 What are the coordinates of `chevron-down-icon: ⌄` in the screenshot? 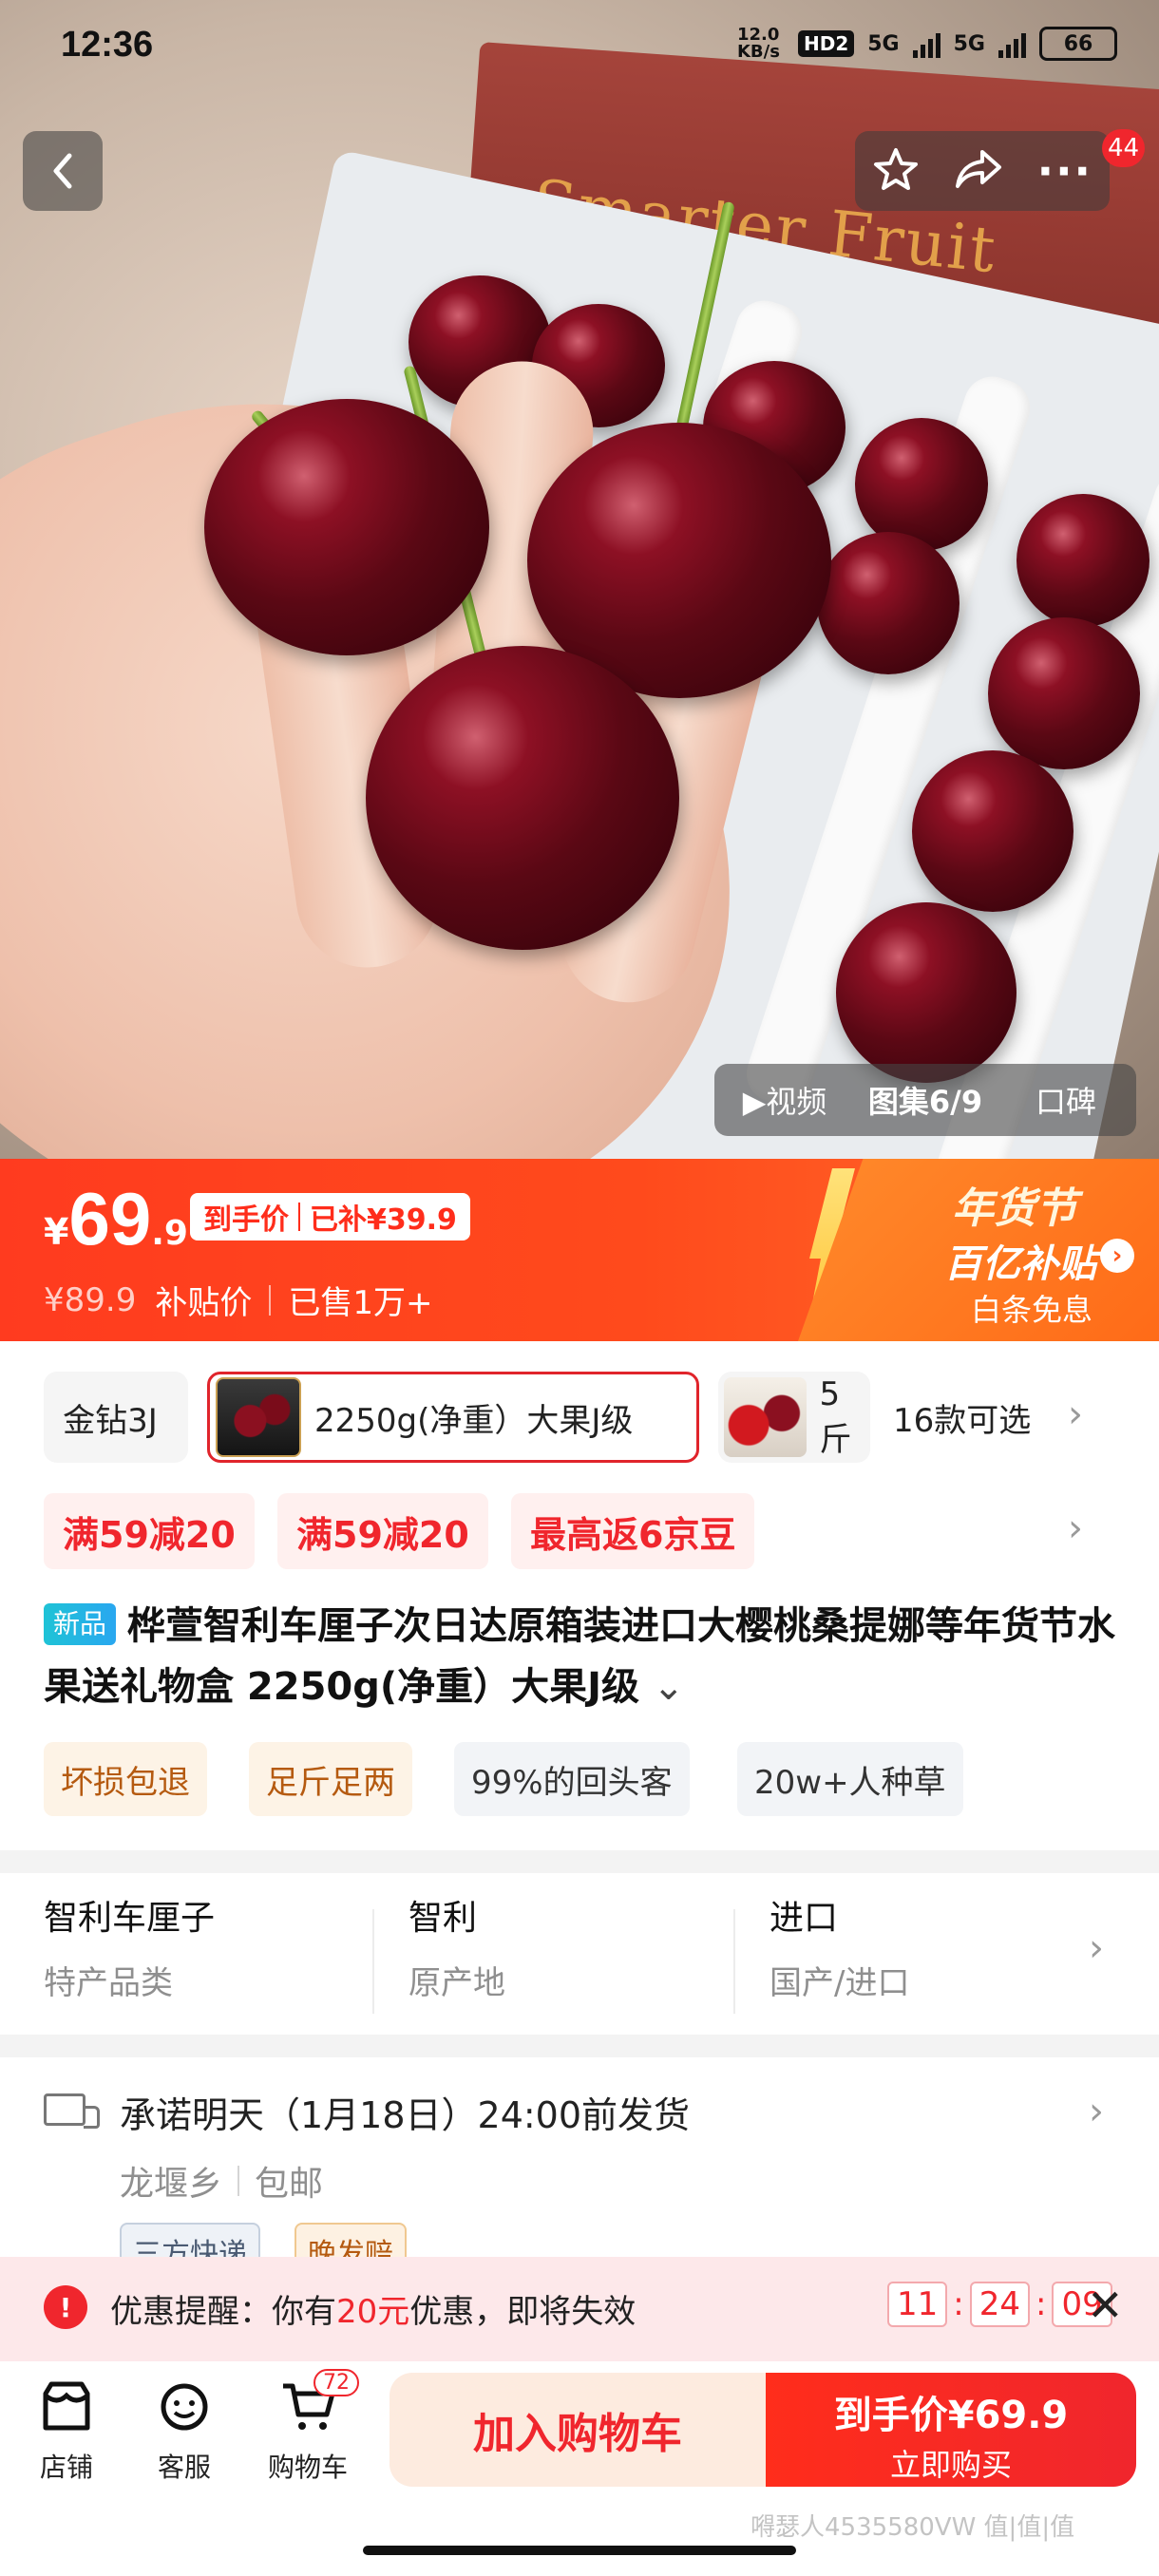 It's located at (669, 1687).